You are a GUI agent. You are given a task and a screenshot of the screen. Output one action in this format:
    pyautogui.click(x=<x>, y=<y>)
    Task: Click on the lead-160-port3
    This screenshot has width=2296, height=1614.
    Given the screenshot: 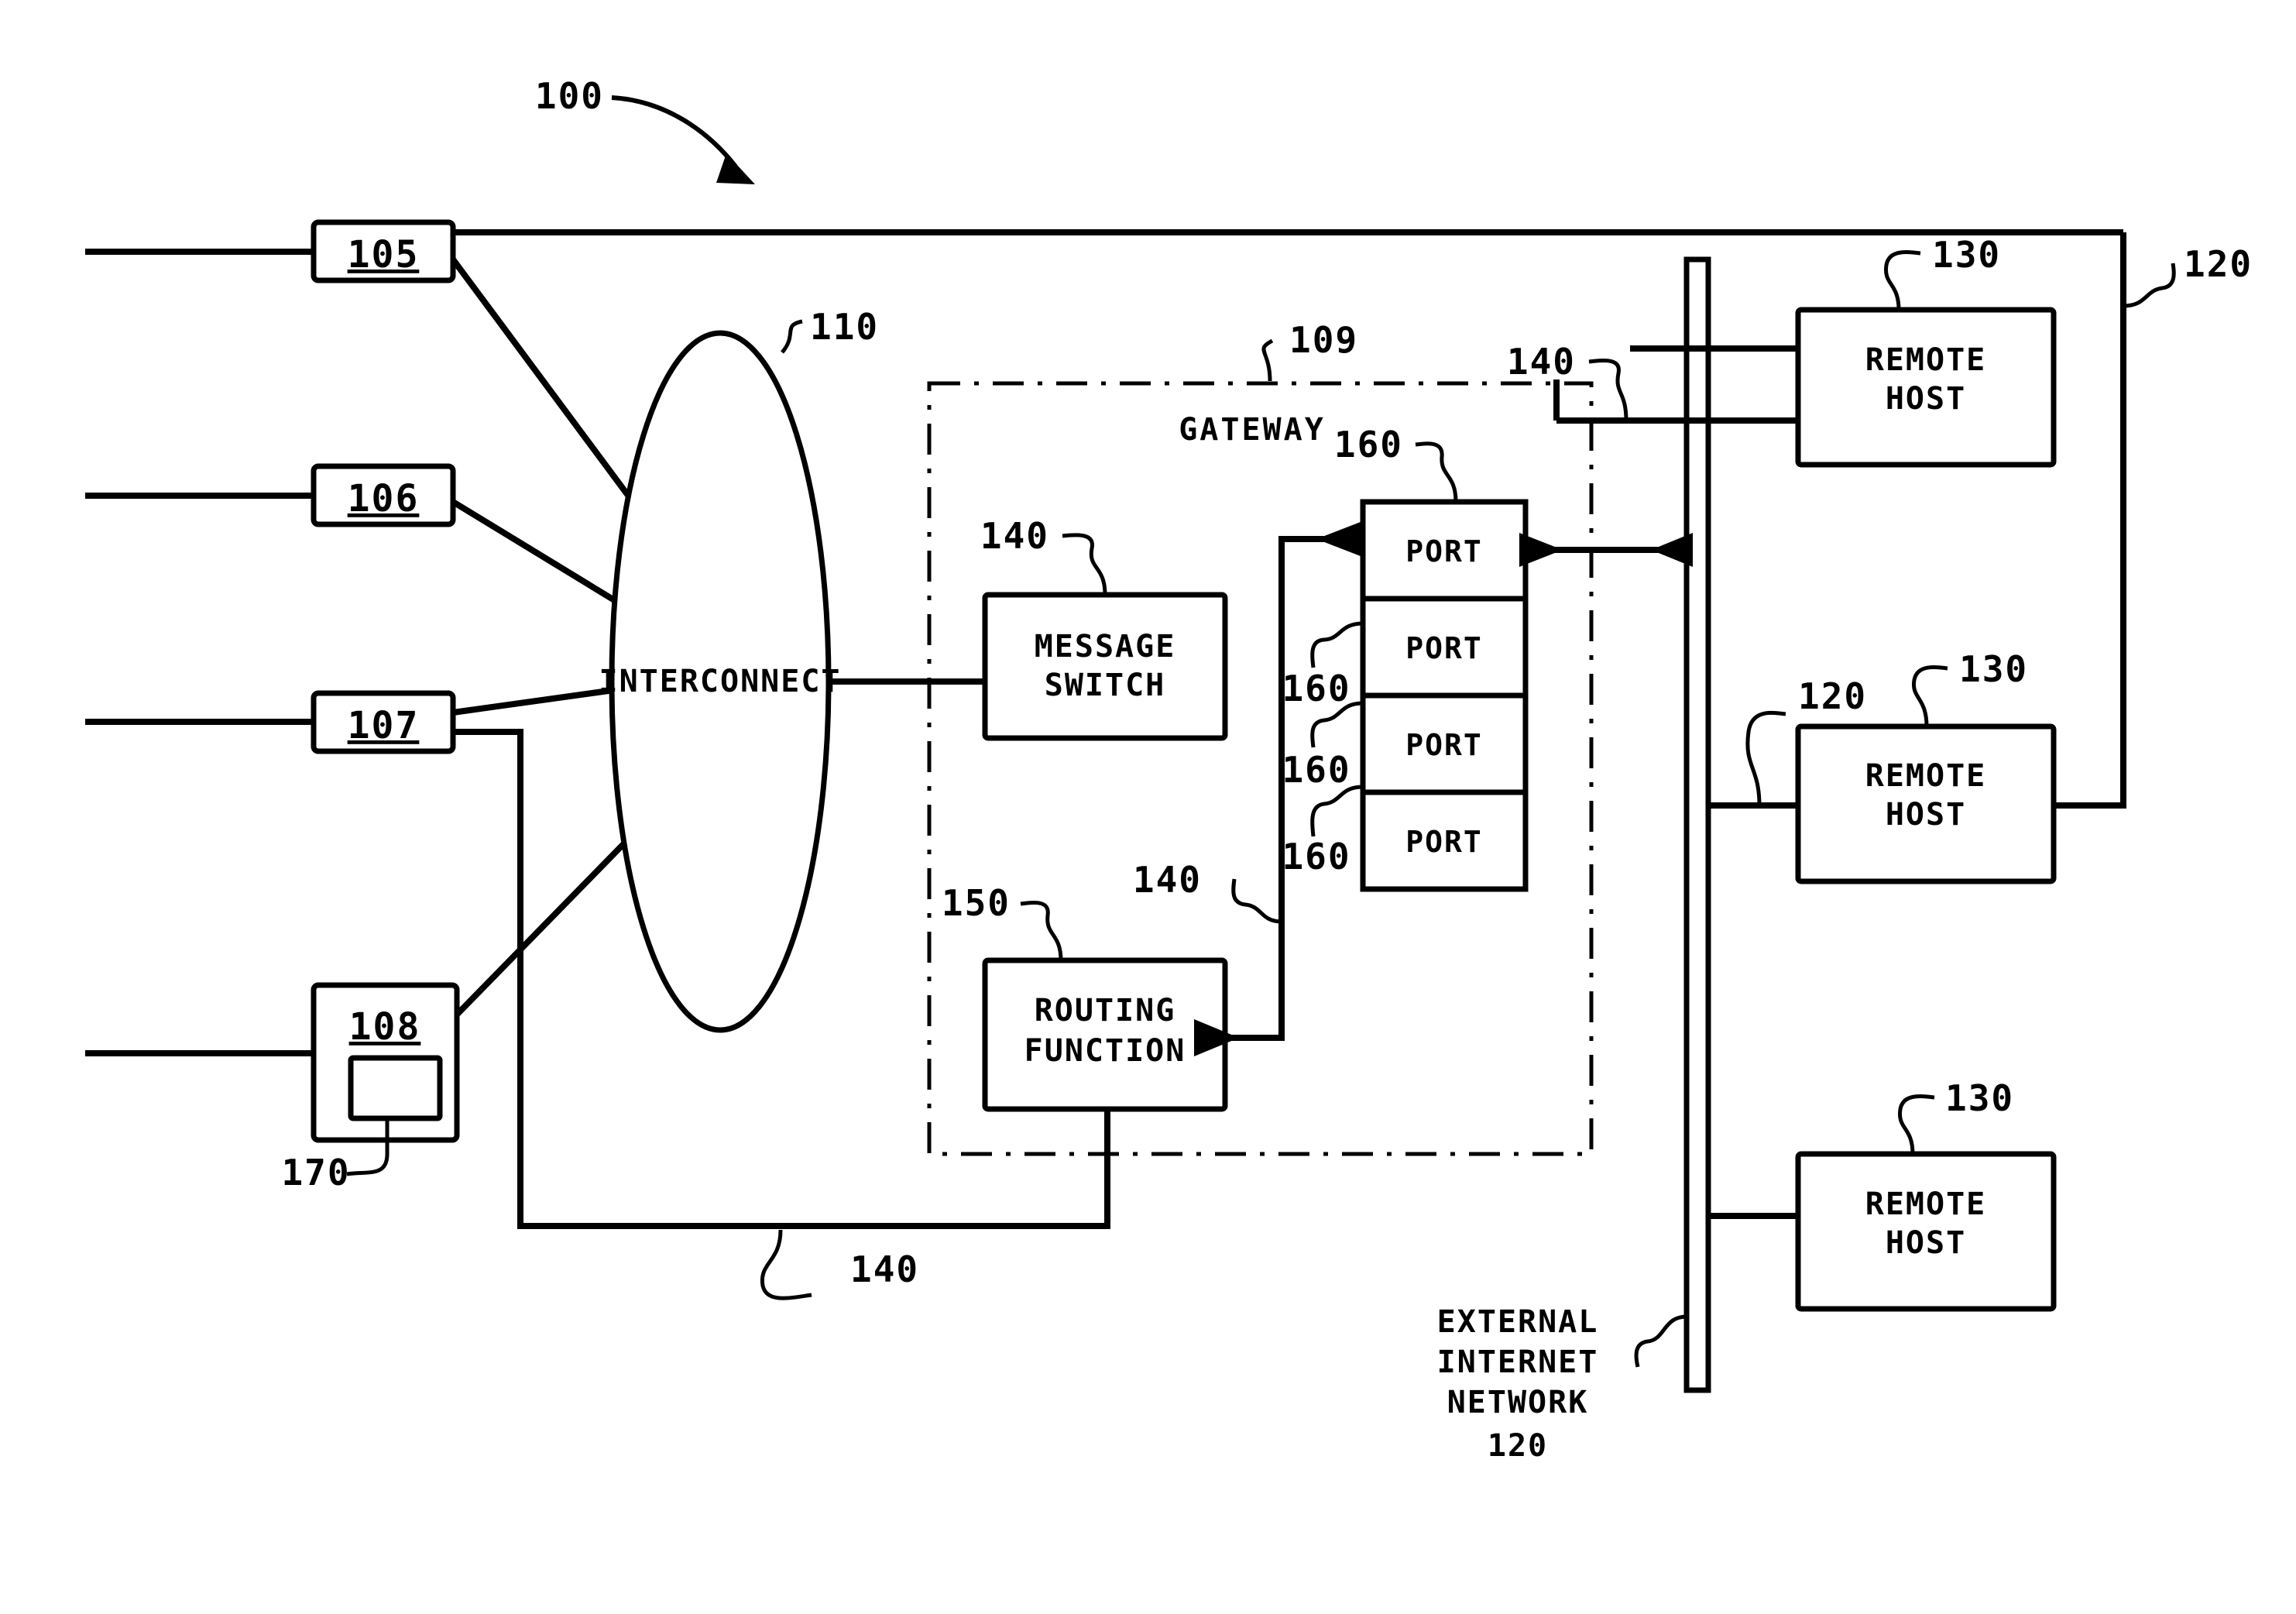 What is the action you would take?
    pyautogui.click(x=1337, y=724)
    